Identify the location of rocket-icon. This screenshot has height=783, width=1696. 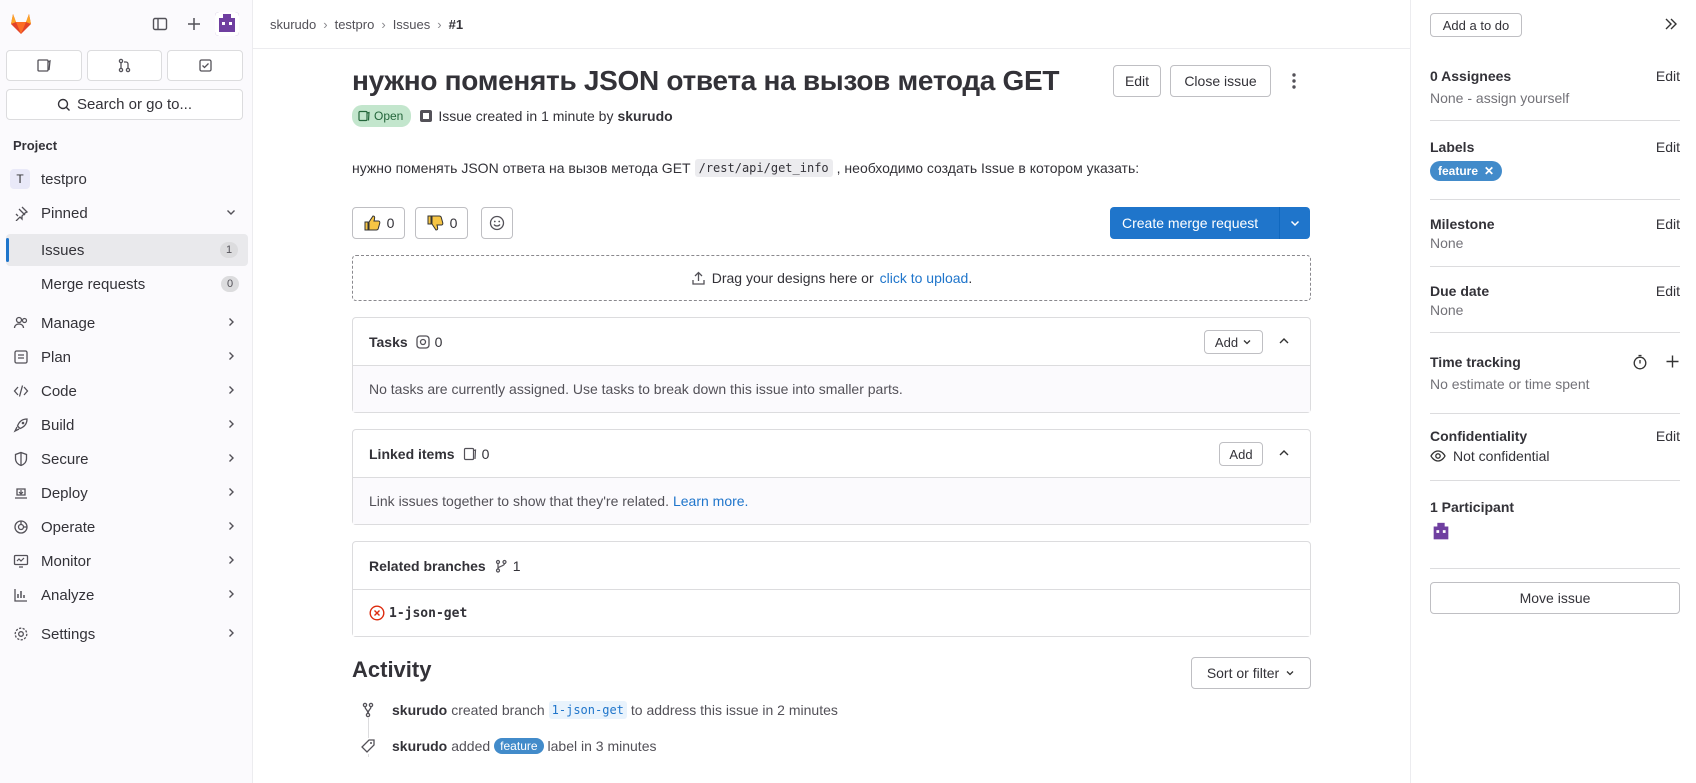
(21, 425).